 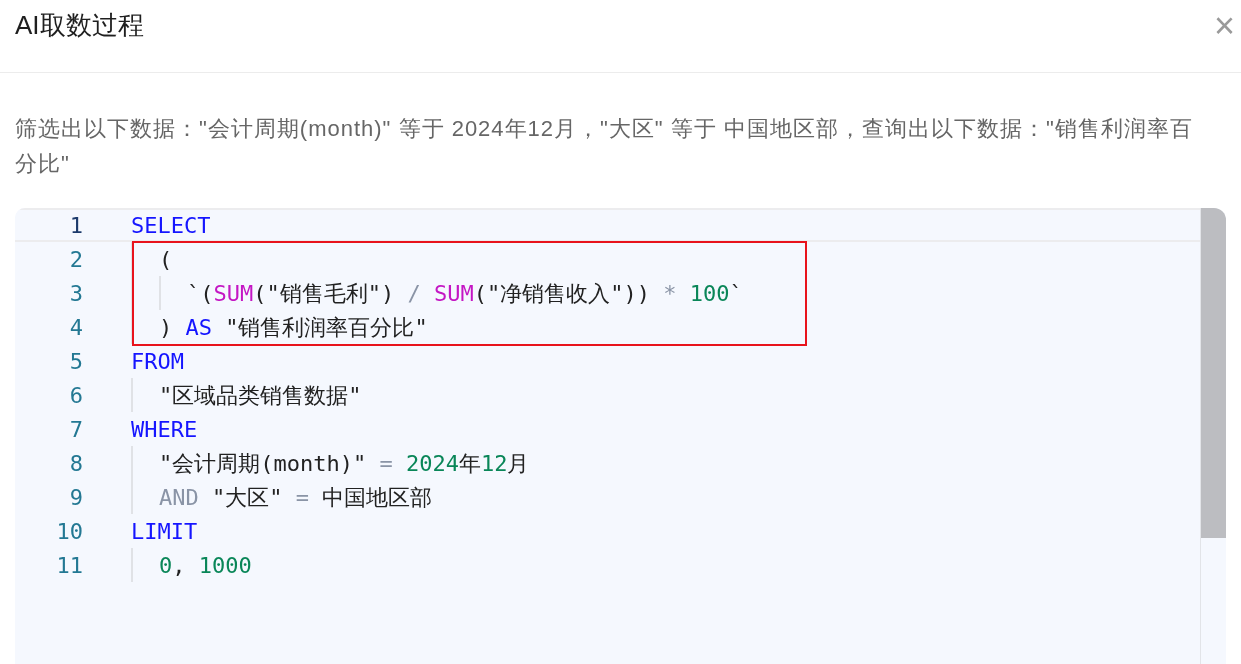 I want to click on line-number: 5, so click(x=75, y=361).